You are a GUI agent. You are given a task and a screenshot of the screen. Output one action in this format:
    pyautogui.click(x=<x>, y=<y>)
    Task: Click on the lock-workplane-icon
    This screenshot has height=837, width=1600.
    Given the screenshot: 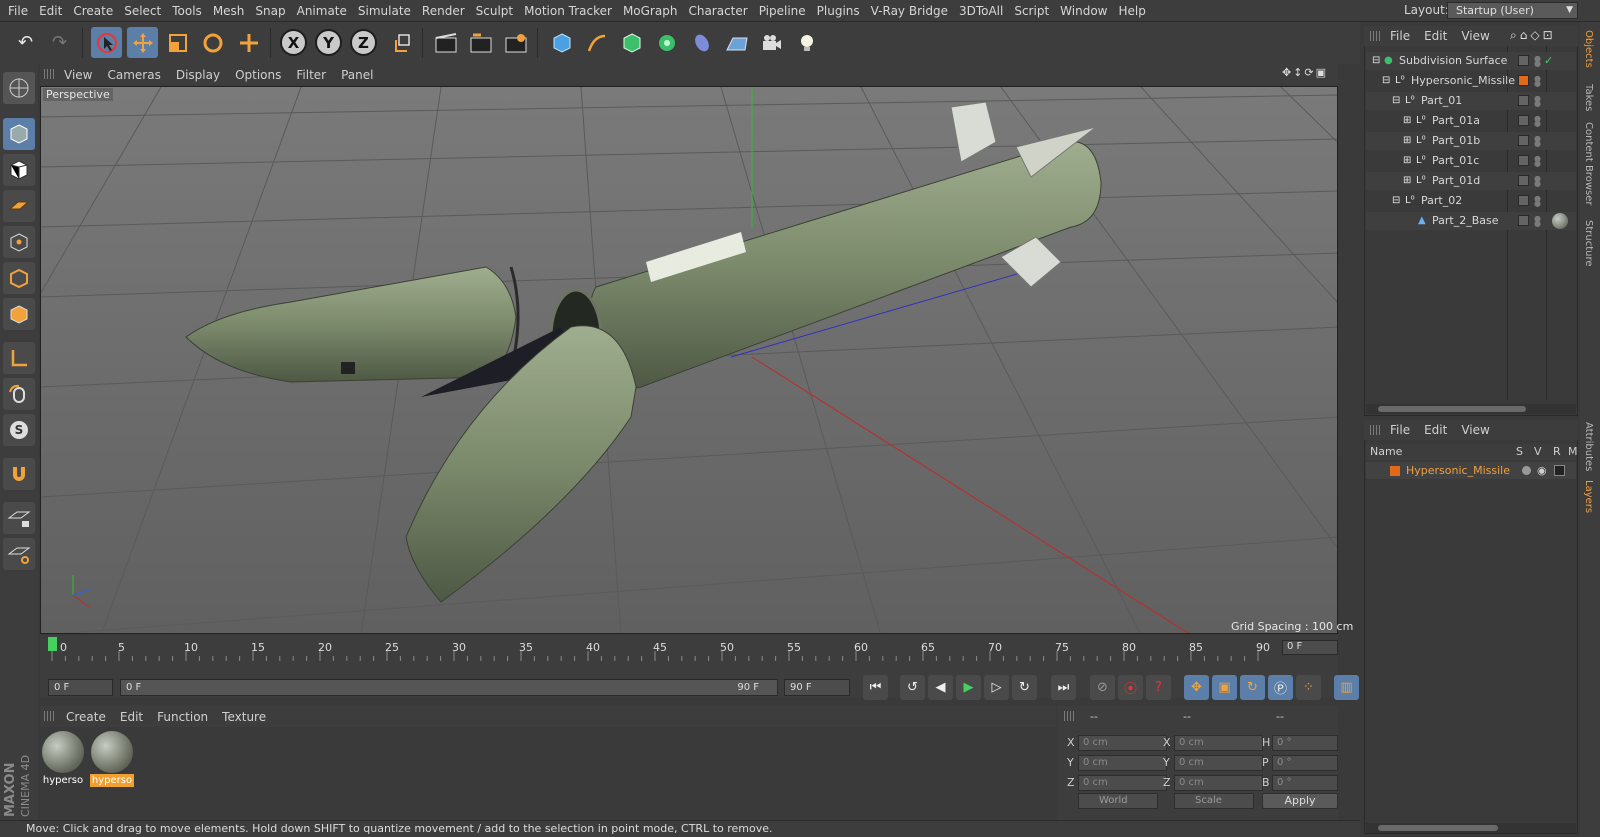 What is the action you would take?
    pyautogui.click(x=19, y=518)
    